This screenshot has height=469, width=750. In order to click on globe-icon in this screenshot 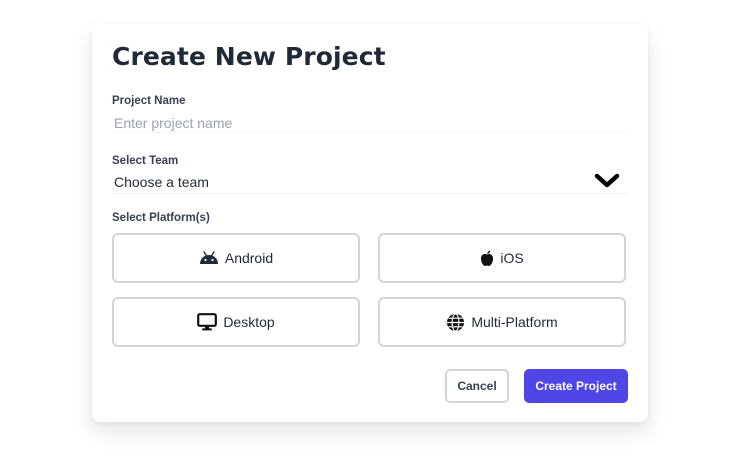, I will do `click(456, 322)`.